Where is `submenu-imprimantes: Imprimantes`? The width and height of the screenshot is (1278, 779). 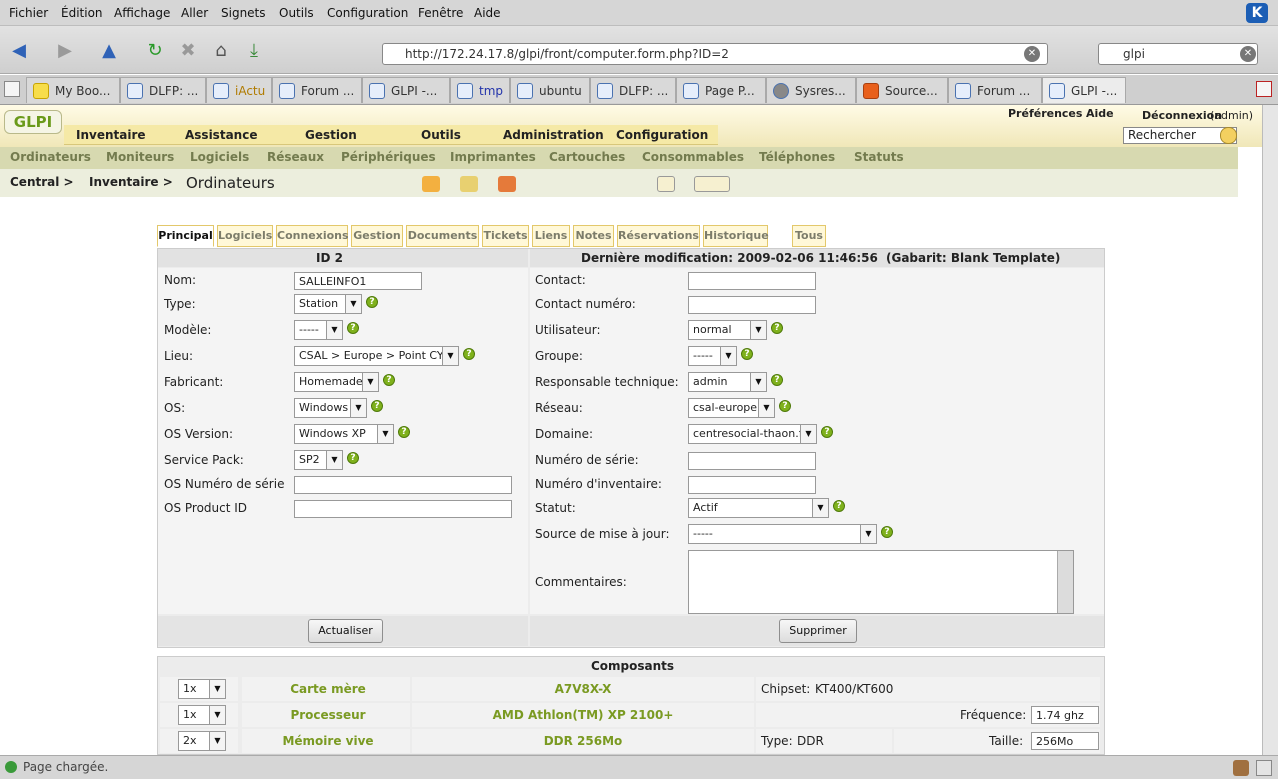 submenu-imprimantes: Imprimantes is located at coordinates (493, 157).